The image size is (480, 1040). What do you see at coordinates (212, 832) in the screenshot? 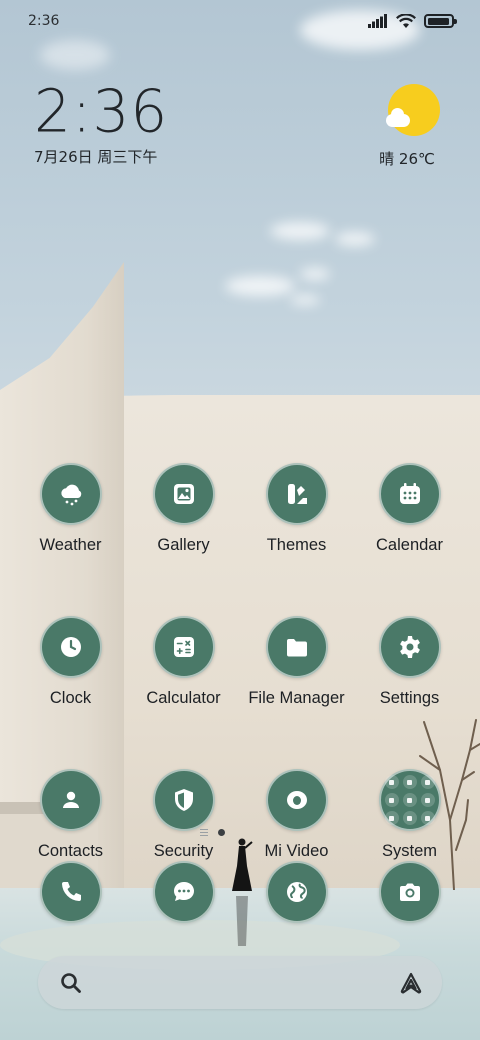
I see `page-indicator` at bounding box center [212, 832].